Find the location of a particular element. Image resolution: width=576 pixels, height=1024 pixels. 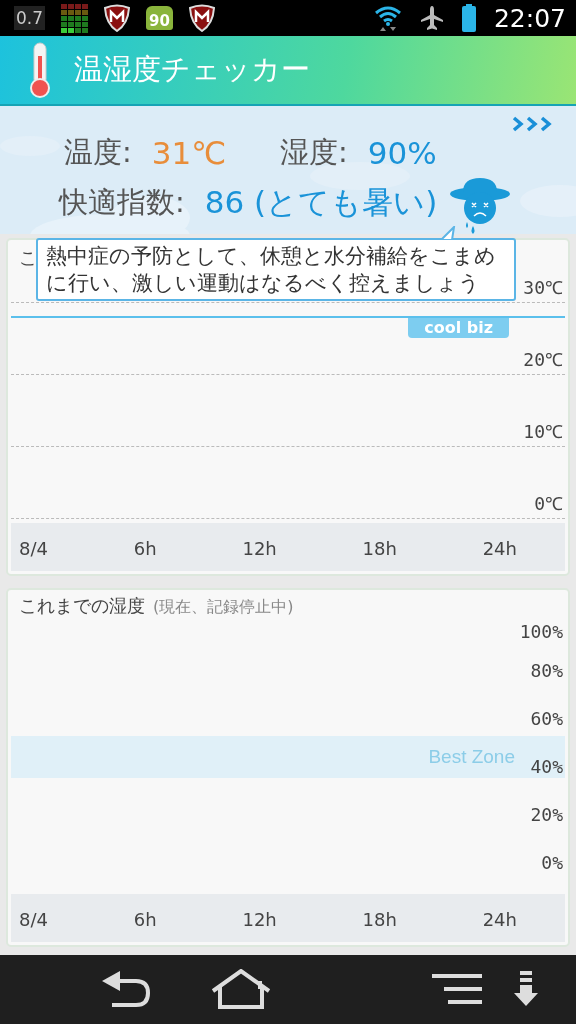

comfort-index-label: 快適指数: is located at coordinates (122, 202).